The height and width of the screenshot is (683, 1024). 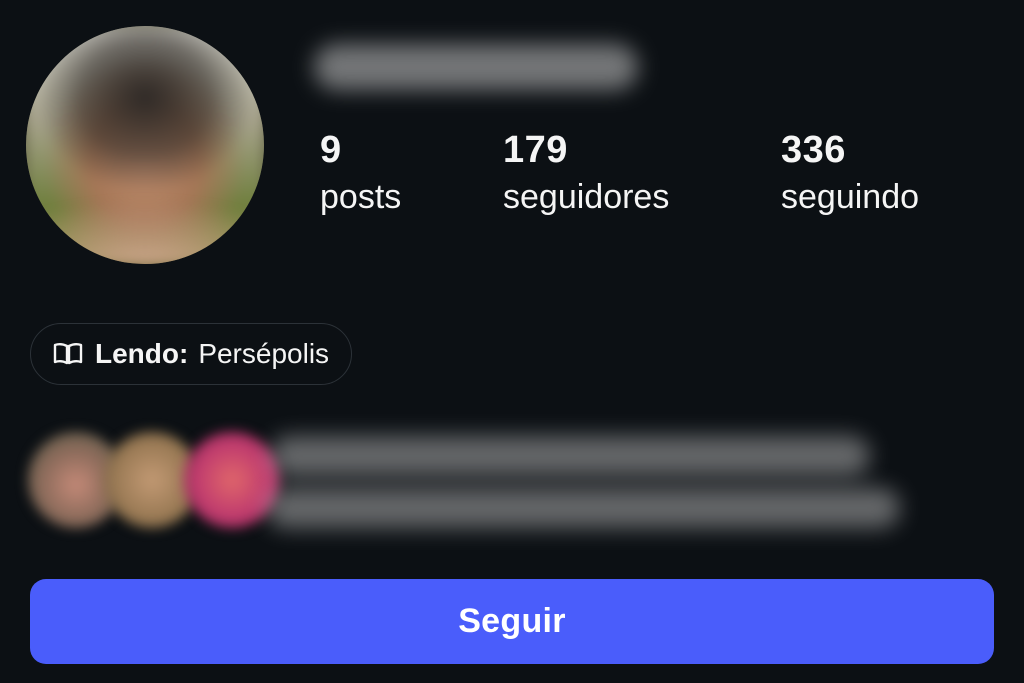 I want to click on stat-followers-label: seguidores, so click(x=586, y=197).